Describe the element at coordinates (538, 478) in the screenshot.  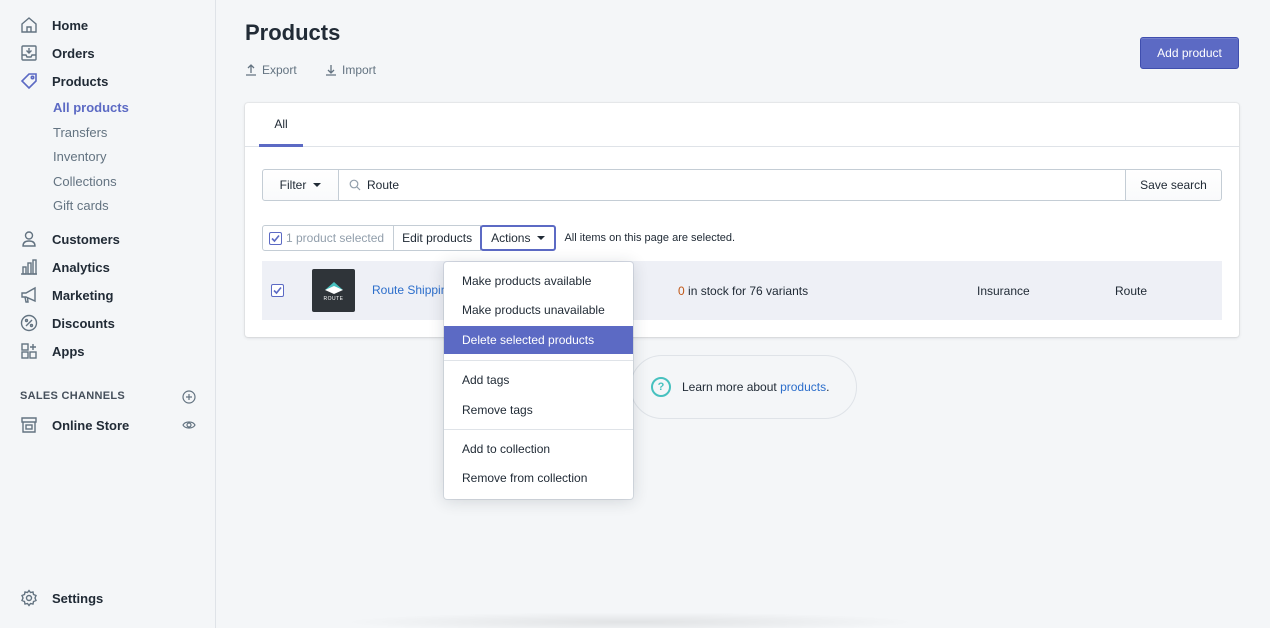
I see `menu-item-remove-from-collection: Remove from collection` at that location.